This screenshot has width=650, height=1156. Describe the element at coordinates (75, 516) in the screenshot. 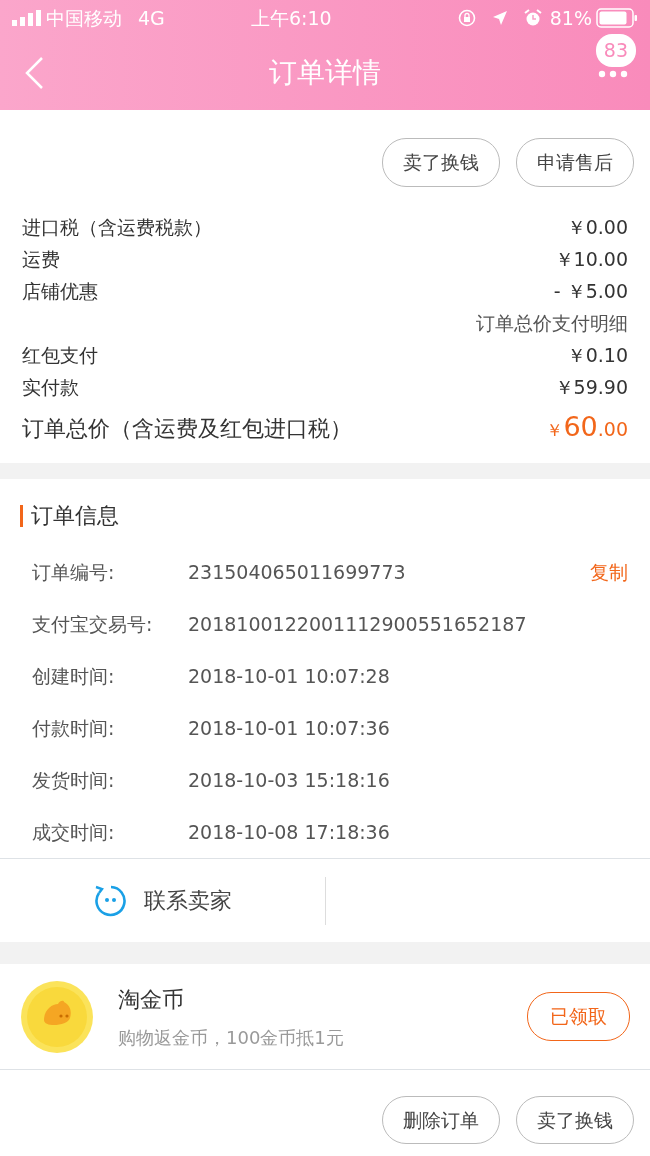

I see `section-title: 订单信息` at that location.